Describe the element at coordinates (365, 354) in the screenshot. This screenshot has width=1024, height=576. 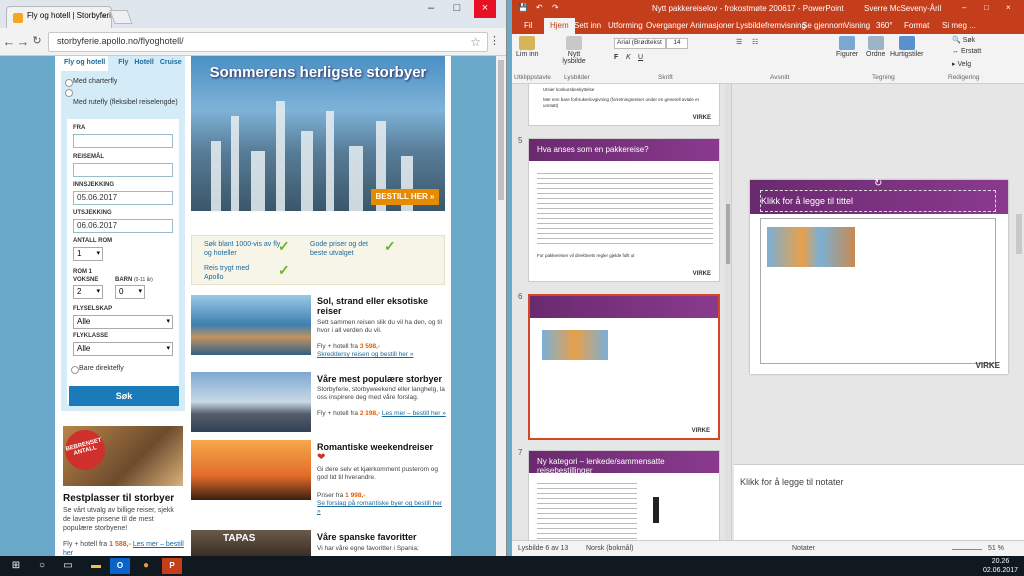
I see `item-link-0: Skreddersy reisen og bestill her »` at that location.